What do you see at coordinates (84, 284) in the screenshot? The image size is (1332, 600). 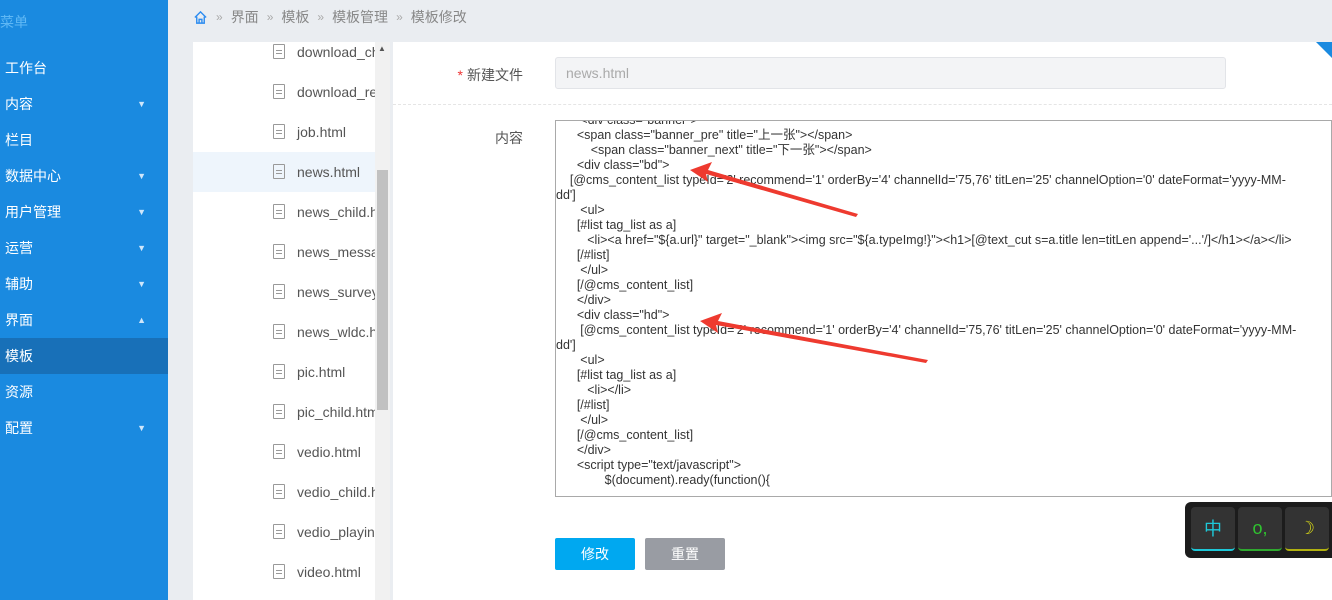 I see `sidebar-item: 辅助 ▼` at bounding box center [84, 284].